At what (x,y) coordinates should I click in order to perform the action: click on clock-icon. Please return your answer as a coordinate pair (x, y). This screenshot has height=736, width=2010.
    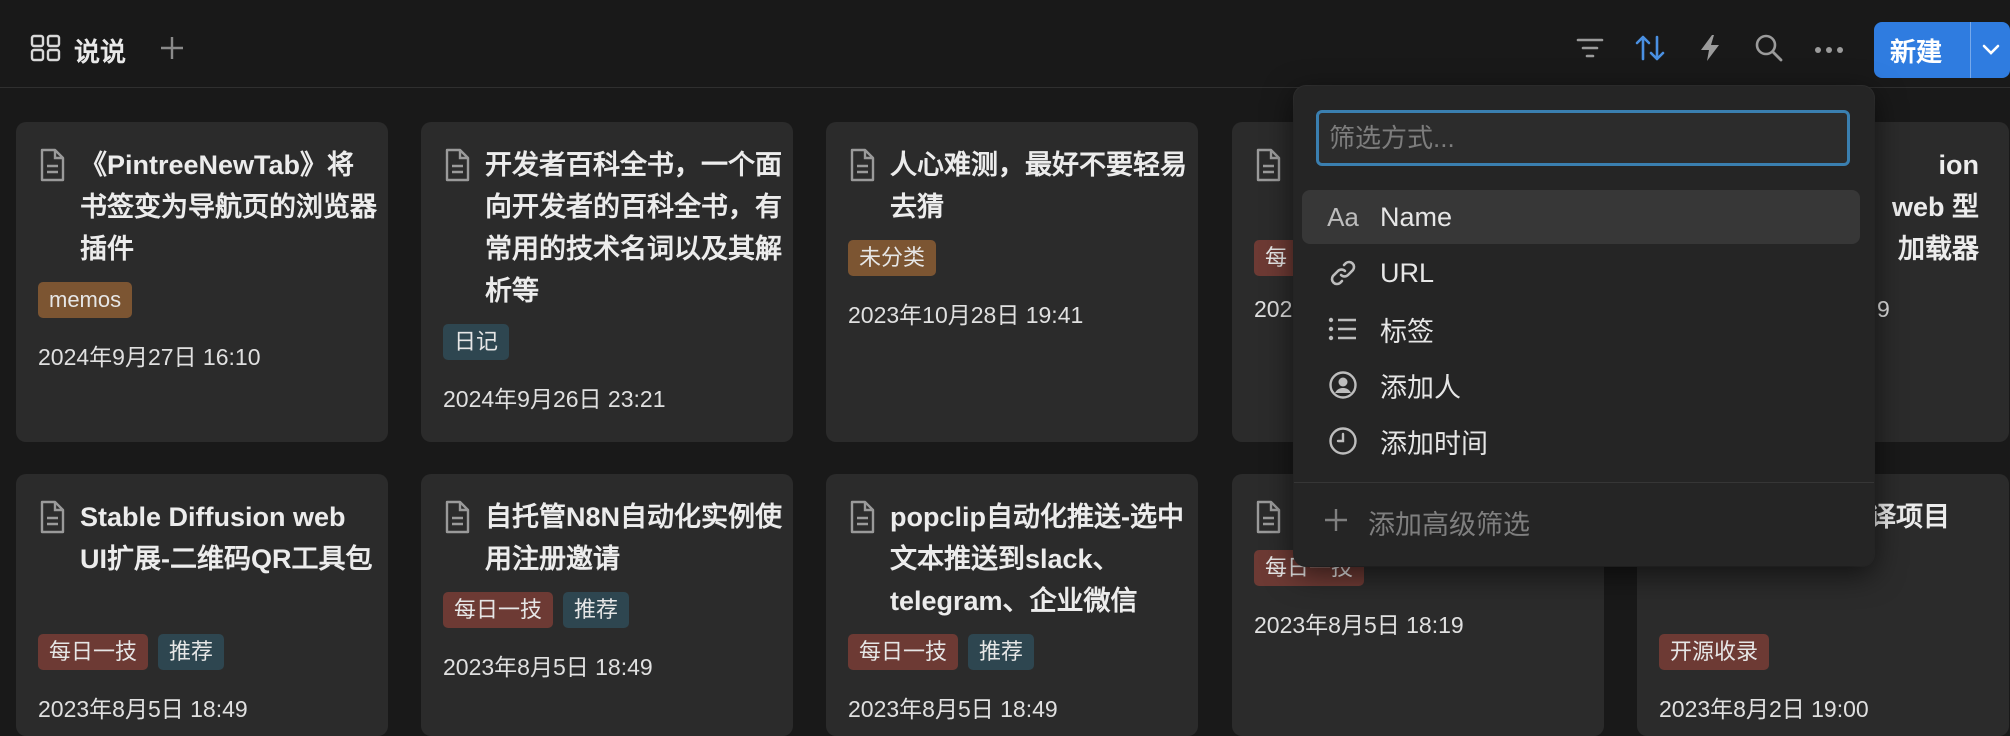
    Looking at the image, I should click on (1343, 441).